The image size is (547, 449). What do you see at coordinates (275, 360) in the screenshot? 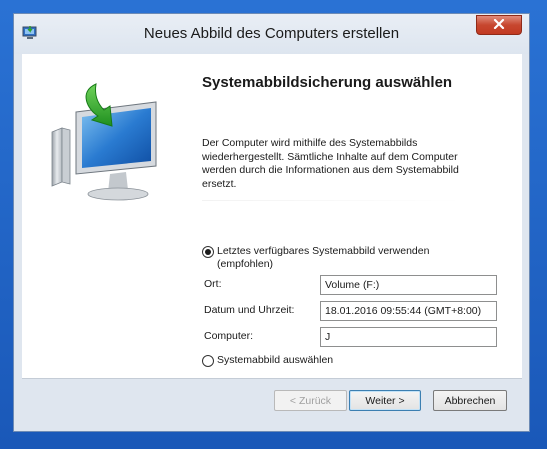
I see `choose-image-label: Systemabbild auswählen` at bounding box center [275, 360].